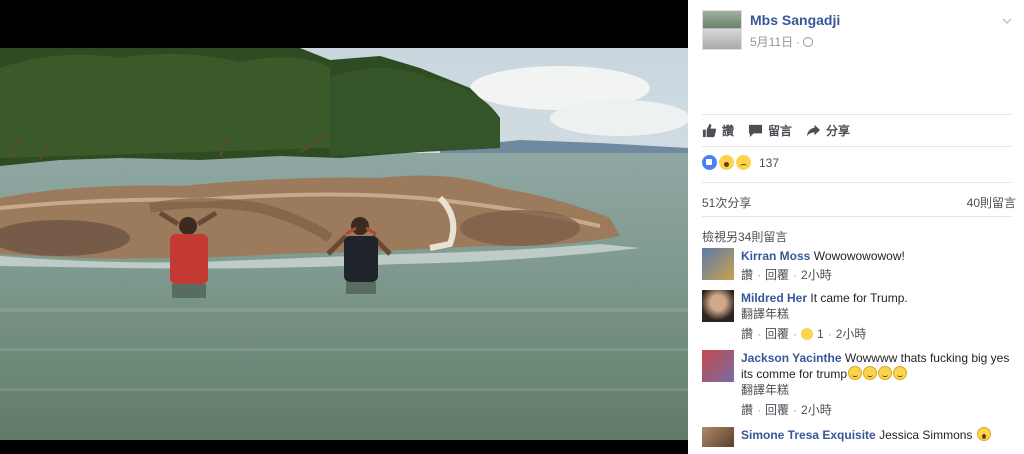 This screenshot has width=1024, height=454. What do you see at coordinates (983, 434) in the screenshot?
I see `screaming-emoji-icon` at bounding box center [983, 434].